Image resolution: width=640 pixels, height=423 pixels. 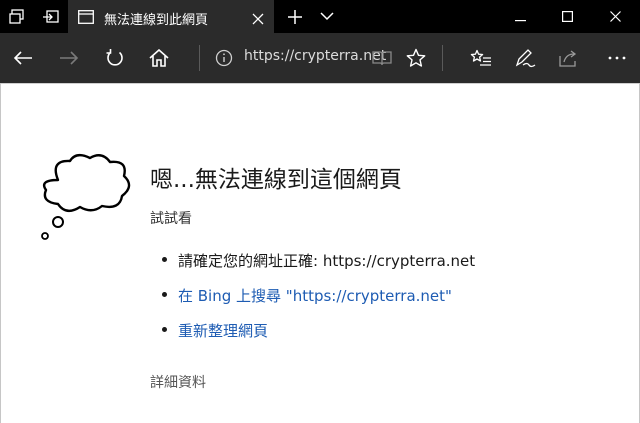 What do you see at coordinates (315, 56) in the screenshot?
I see `address-bar: https://crypterra.net` at bounding box center [315, 56].